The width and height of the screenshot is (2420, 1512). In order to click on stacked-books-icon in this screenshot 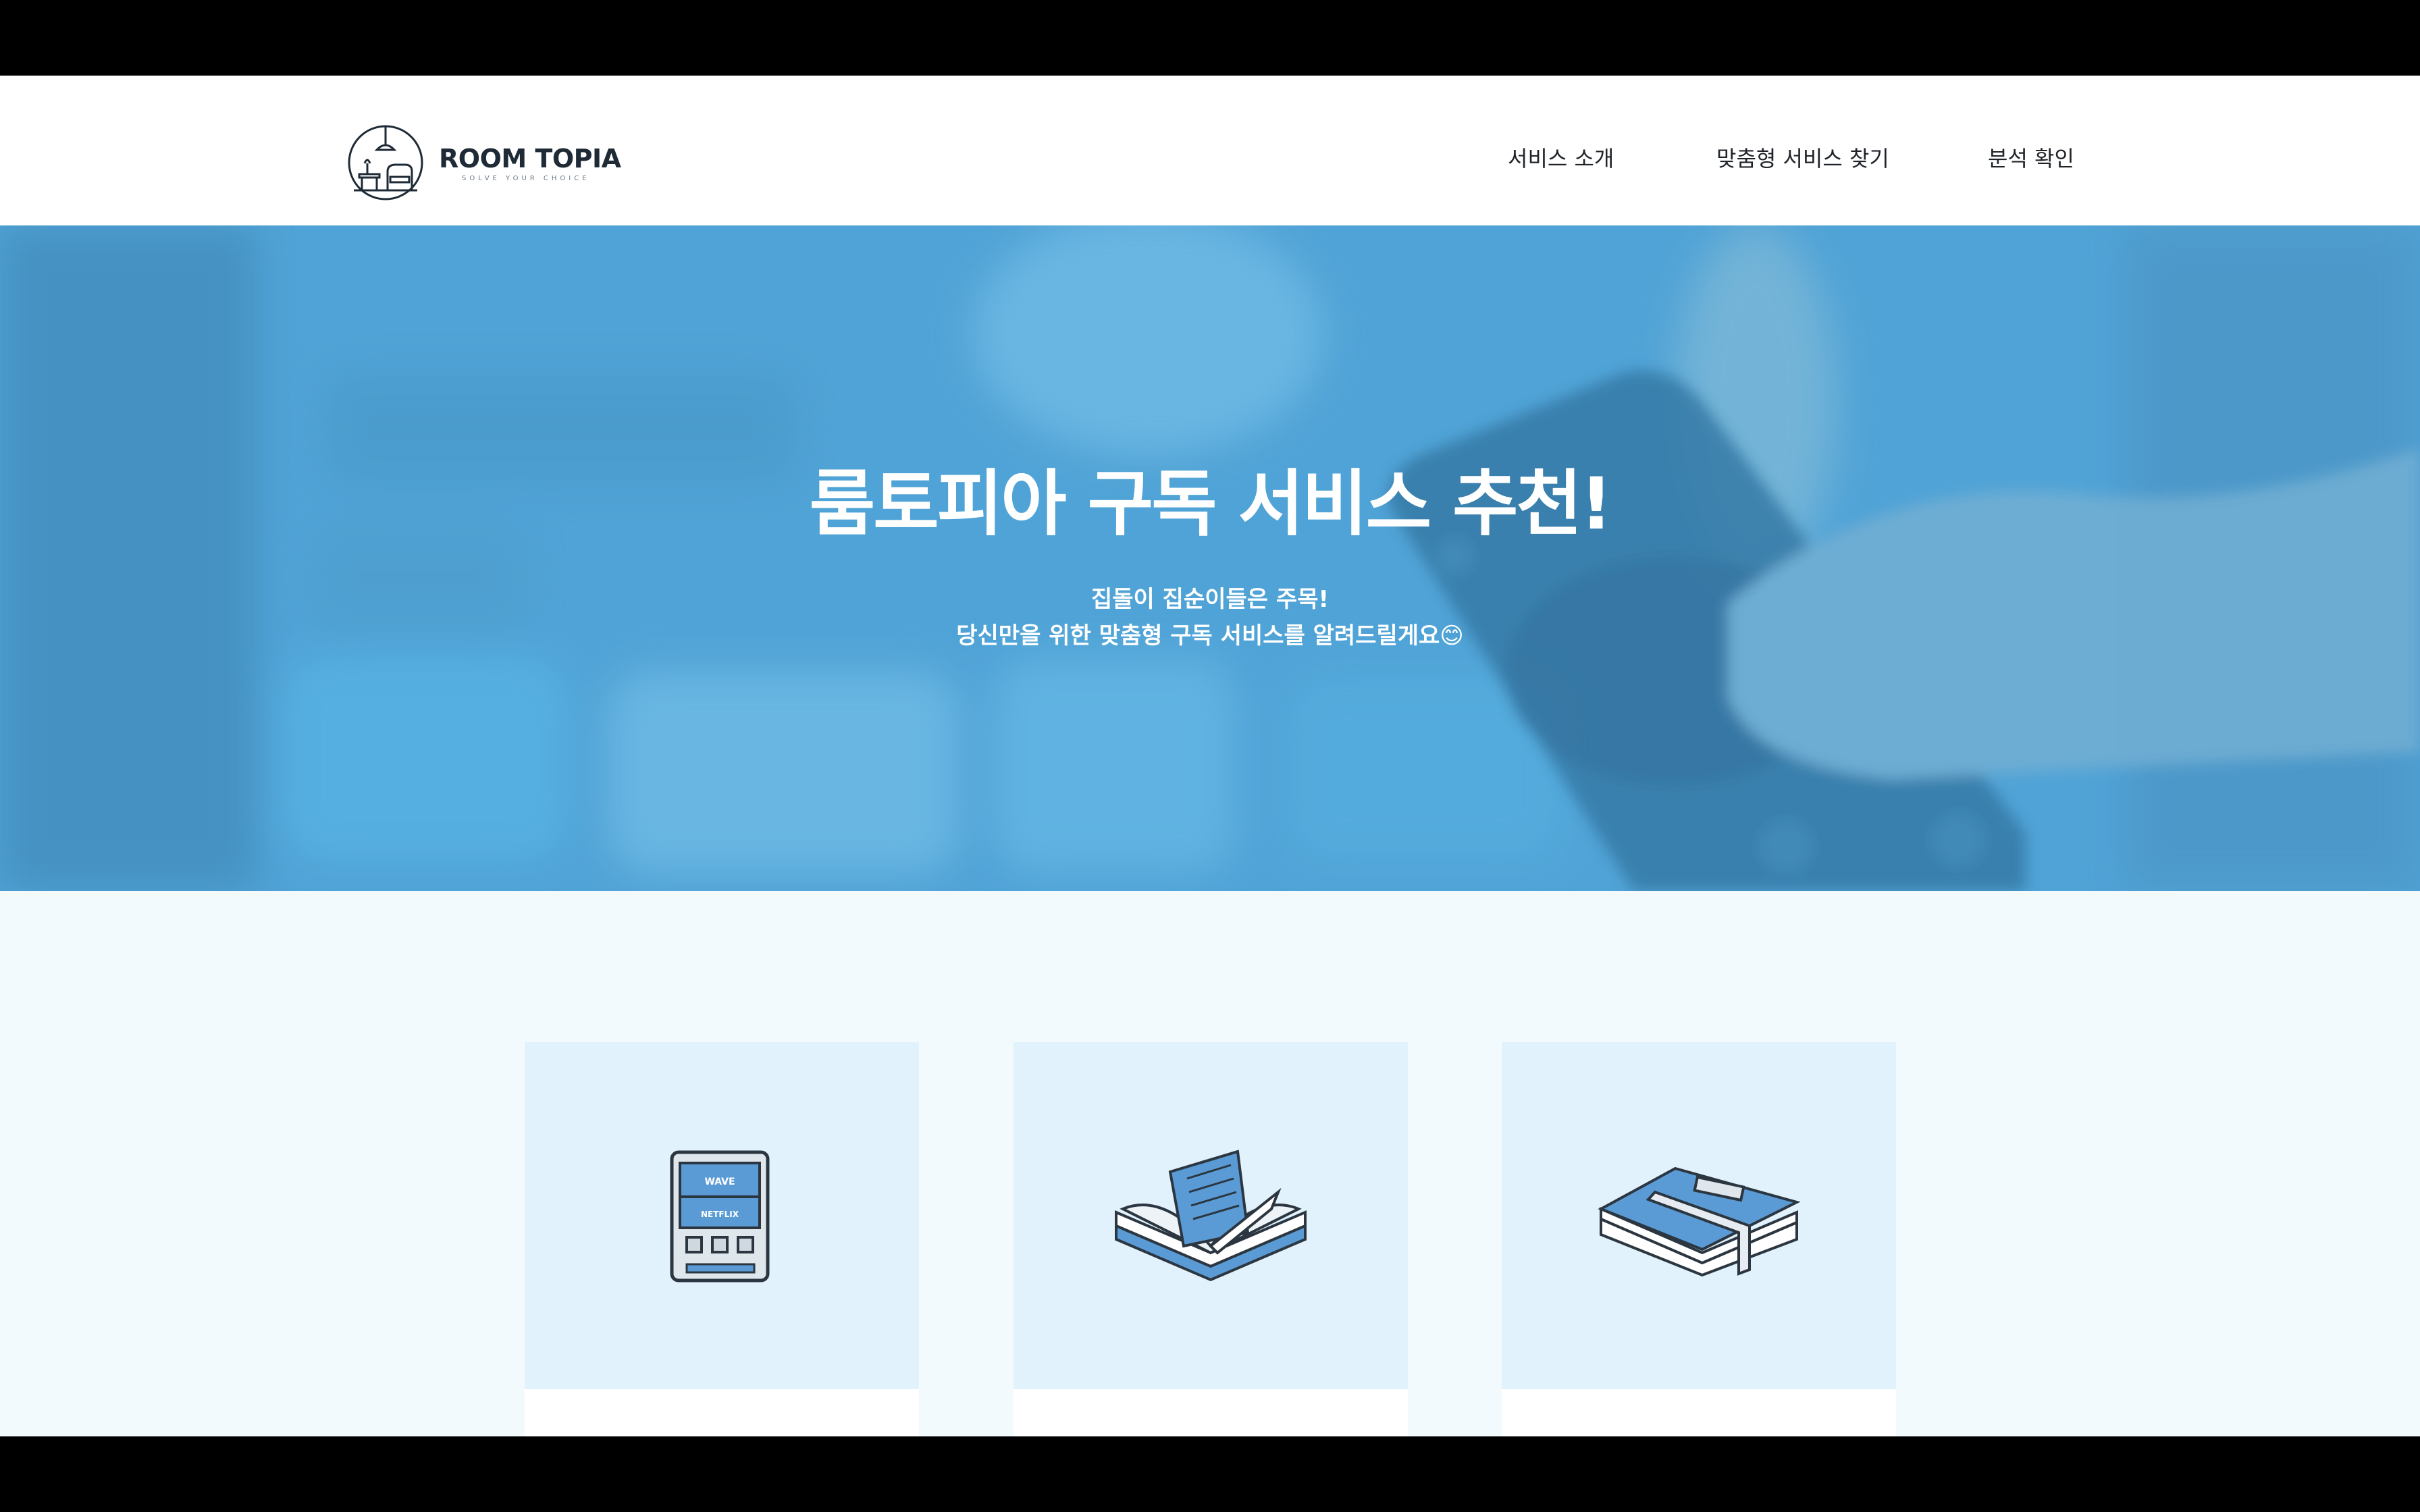, I will do `click(1699, 1221)`.